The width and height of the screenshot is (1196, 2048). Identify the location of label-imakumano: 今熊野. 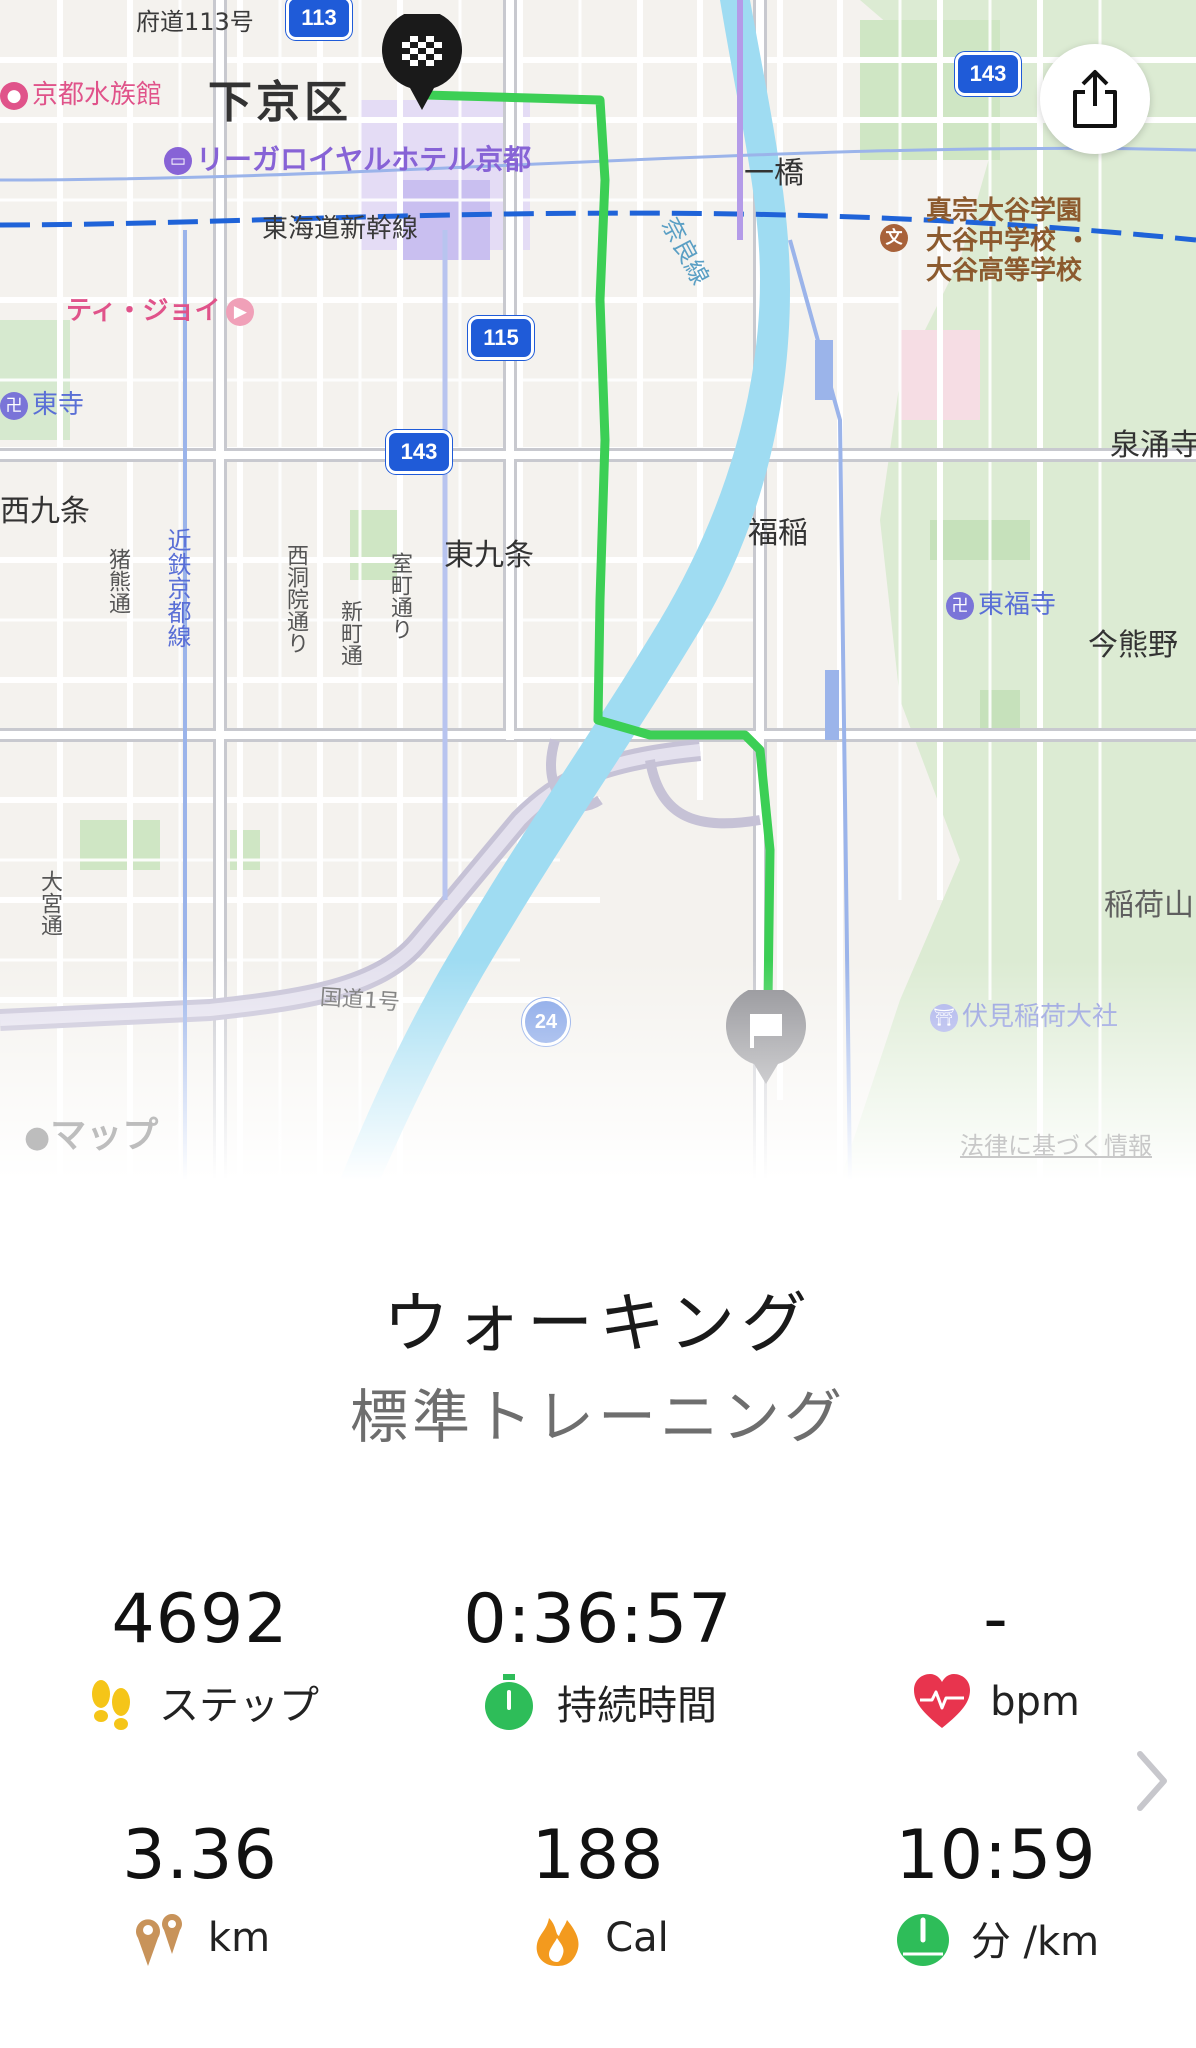
(1133, 645).